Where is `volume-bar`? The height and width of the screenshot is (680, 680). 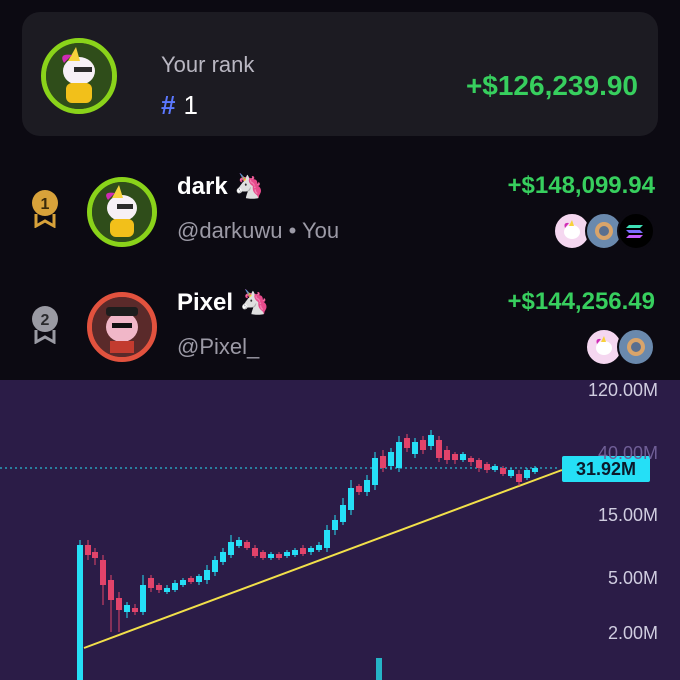 volume-bar is located at coordinates (379, 669).